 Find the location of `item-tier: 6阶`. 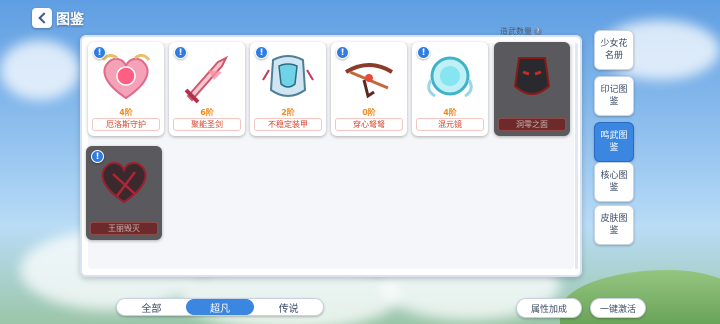

item-tier: 6阶 is located at coordinates (207, 112).